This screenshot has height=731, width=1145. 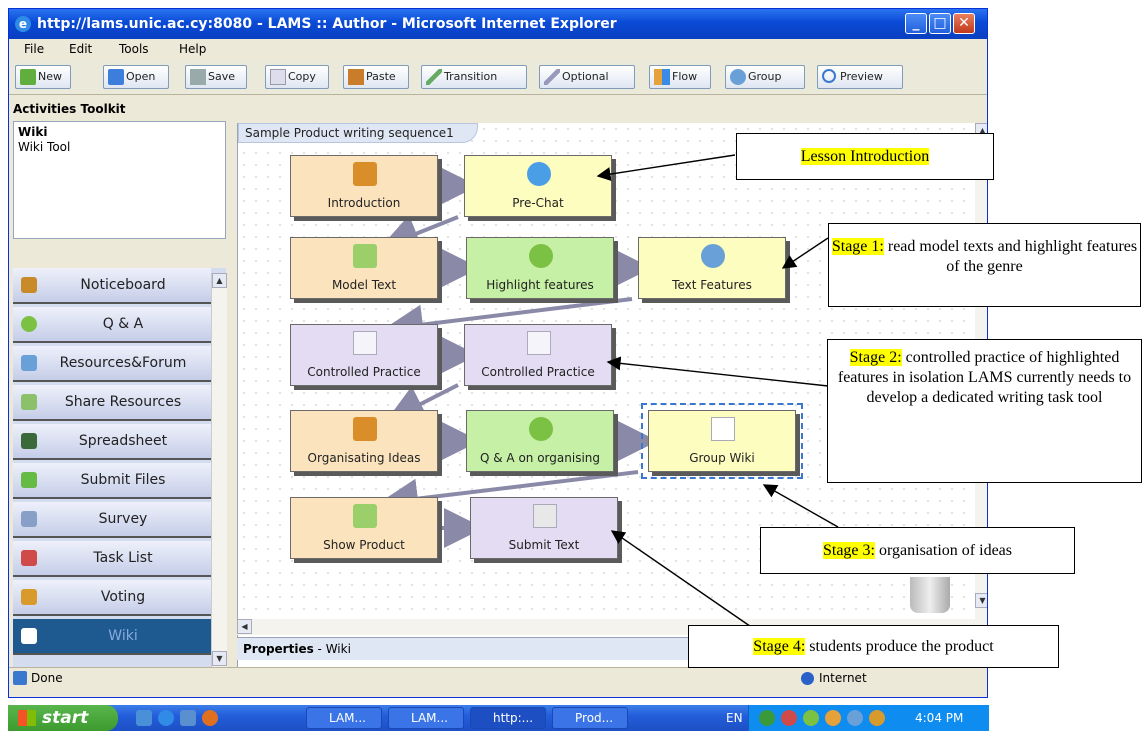 What do you see at coordinates (44, 147) in the screenshot?
I see `tool-description-text: Wiki Tool` at bounding box center [44, 147].